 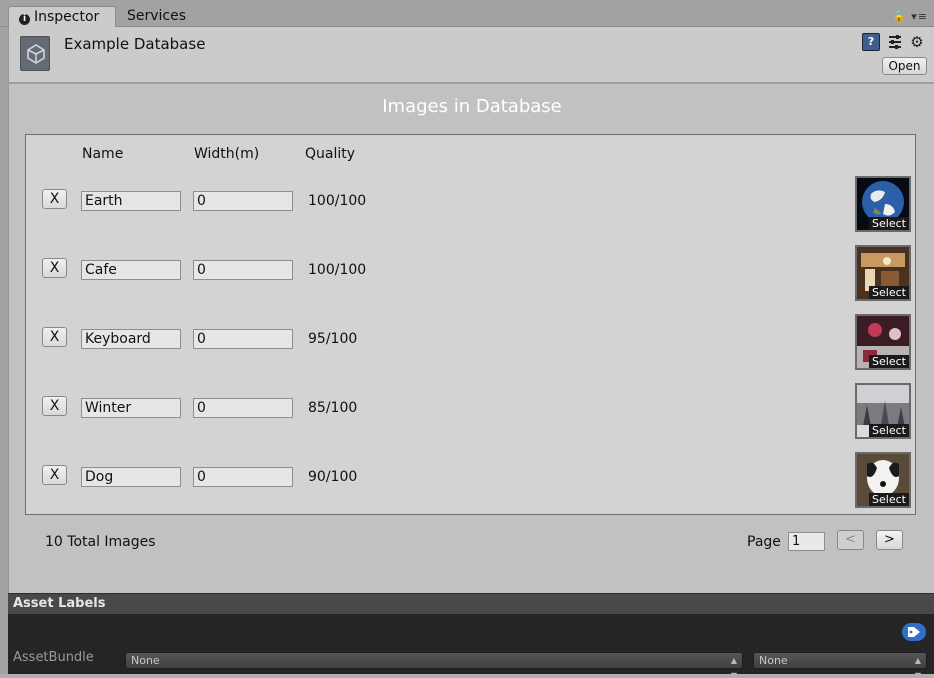 What do you see at coordinates (471, 603) in the screenshot?
I see `asset-labels-header: Asset Labels` at bounding box center [471, 603].